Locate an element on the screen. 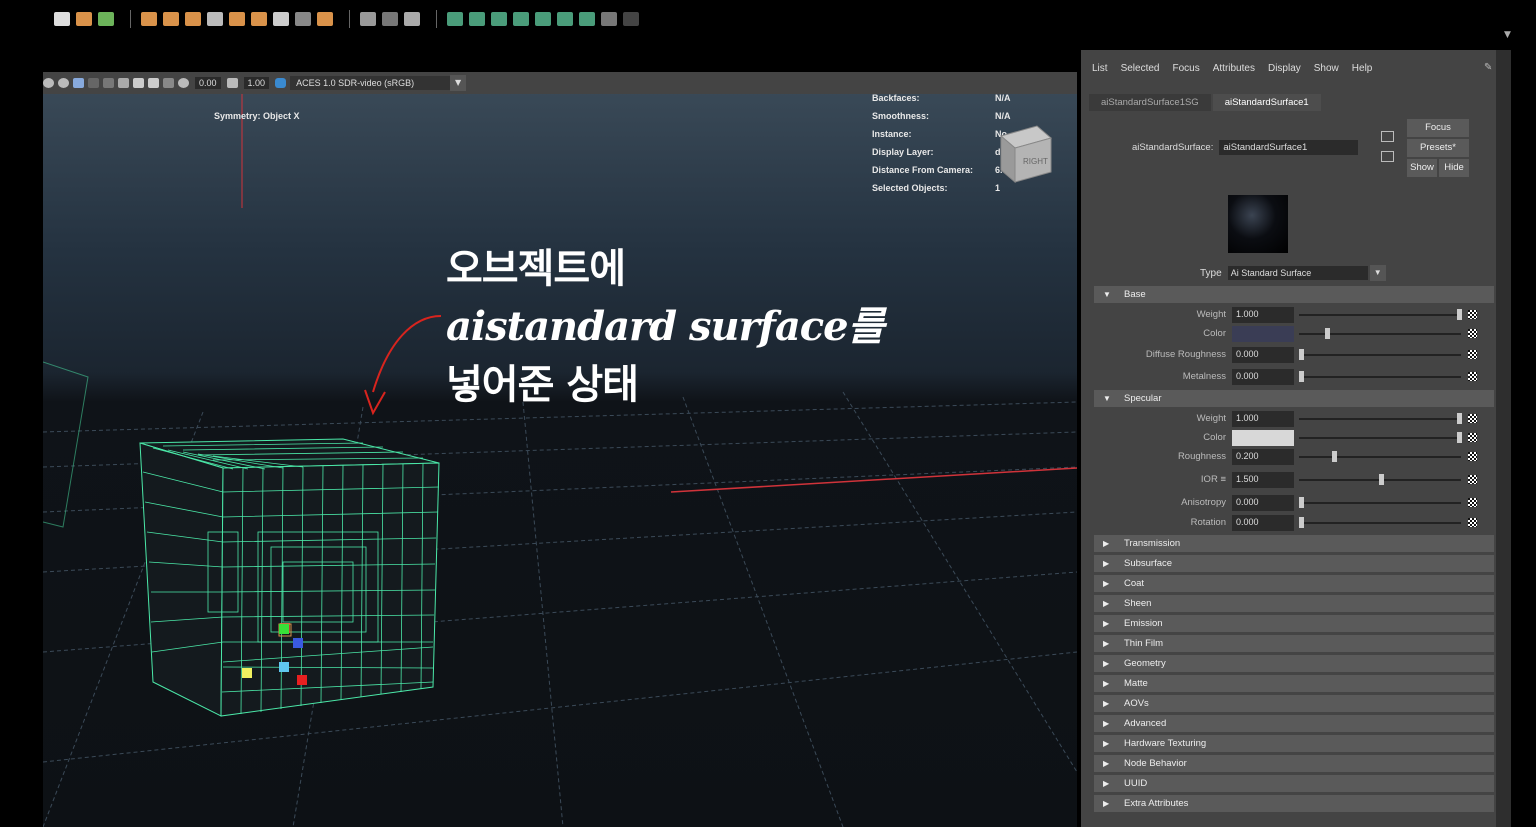 The height and width of the screenshot is (827, 1536). menu-display: Display is located at coordinates (1284, 68).